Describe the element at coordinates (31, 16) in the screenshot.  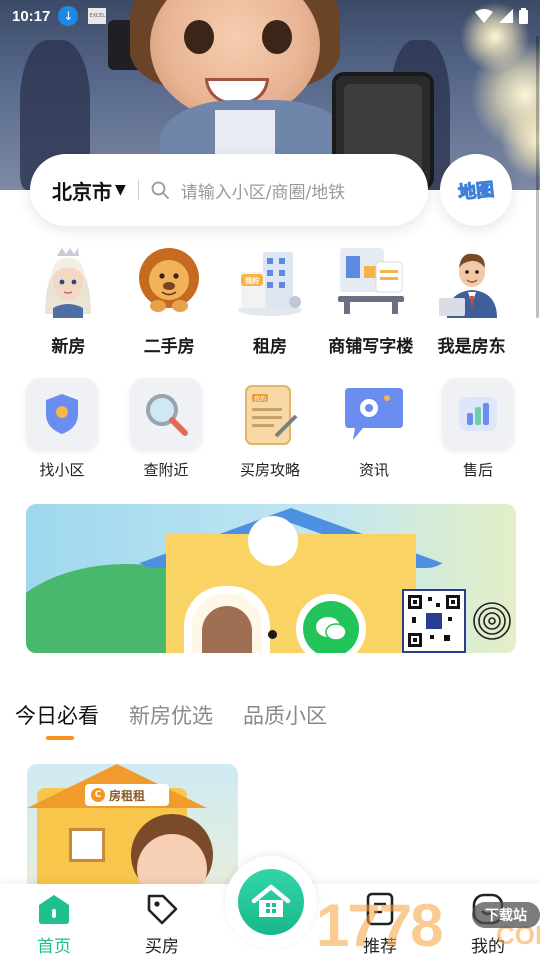
I see `status-time: 10:17` at that location.